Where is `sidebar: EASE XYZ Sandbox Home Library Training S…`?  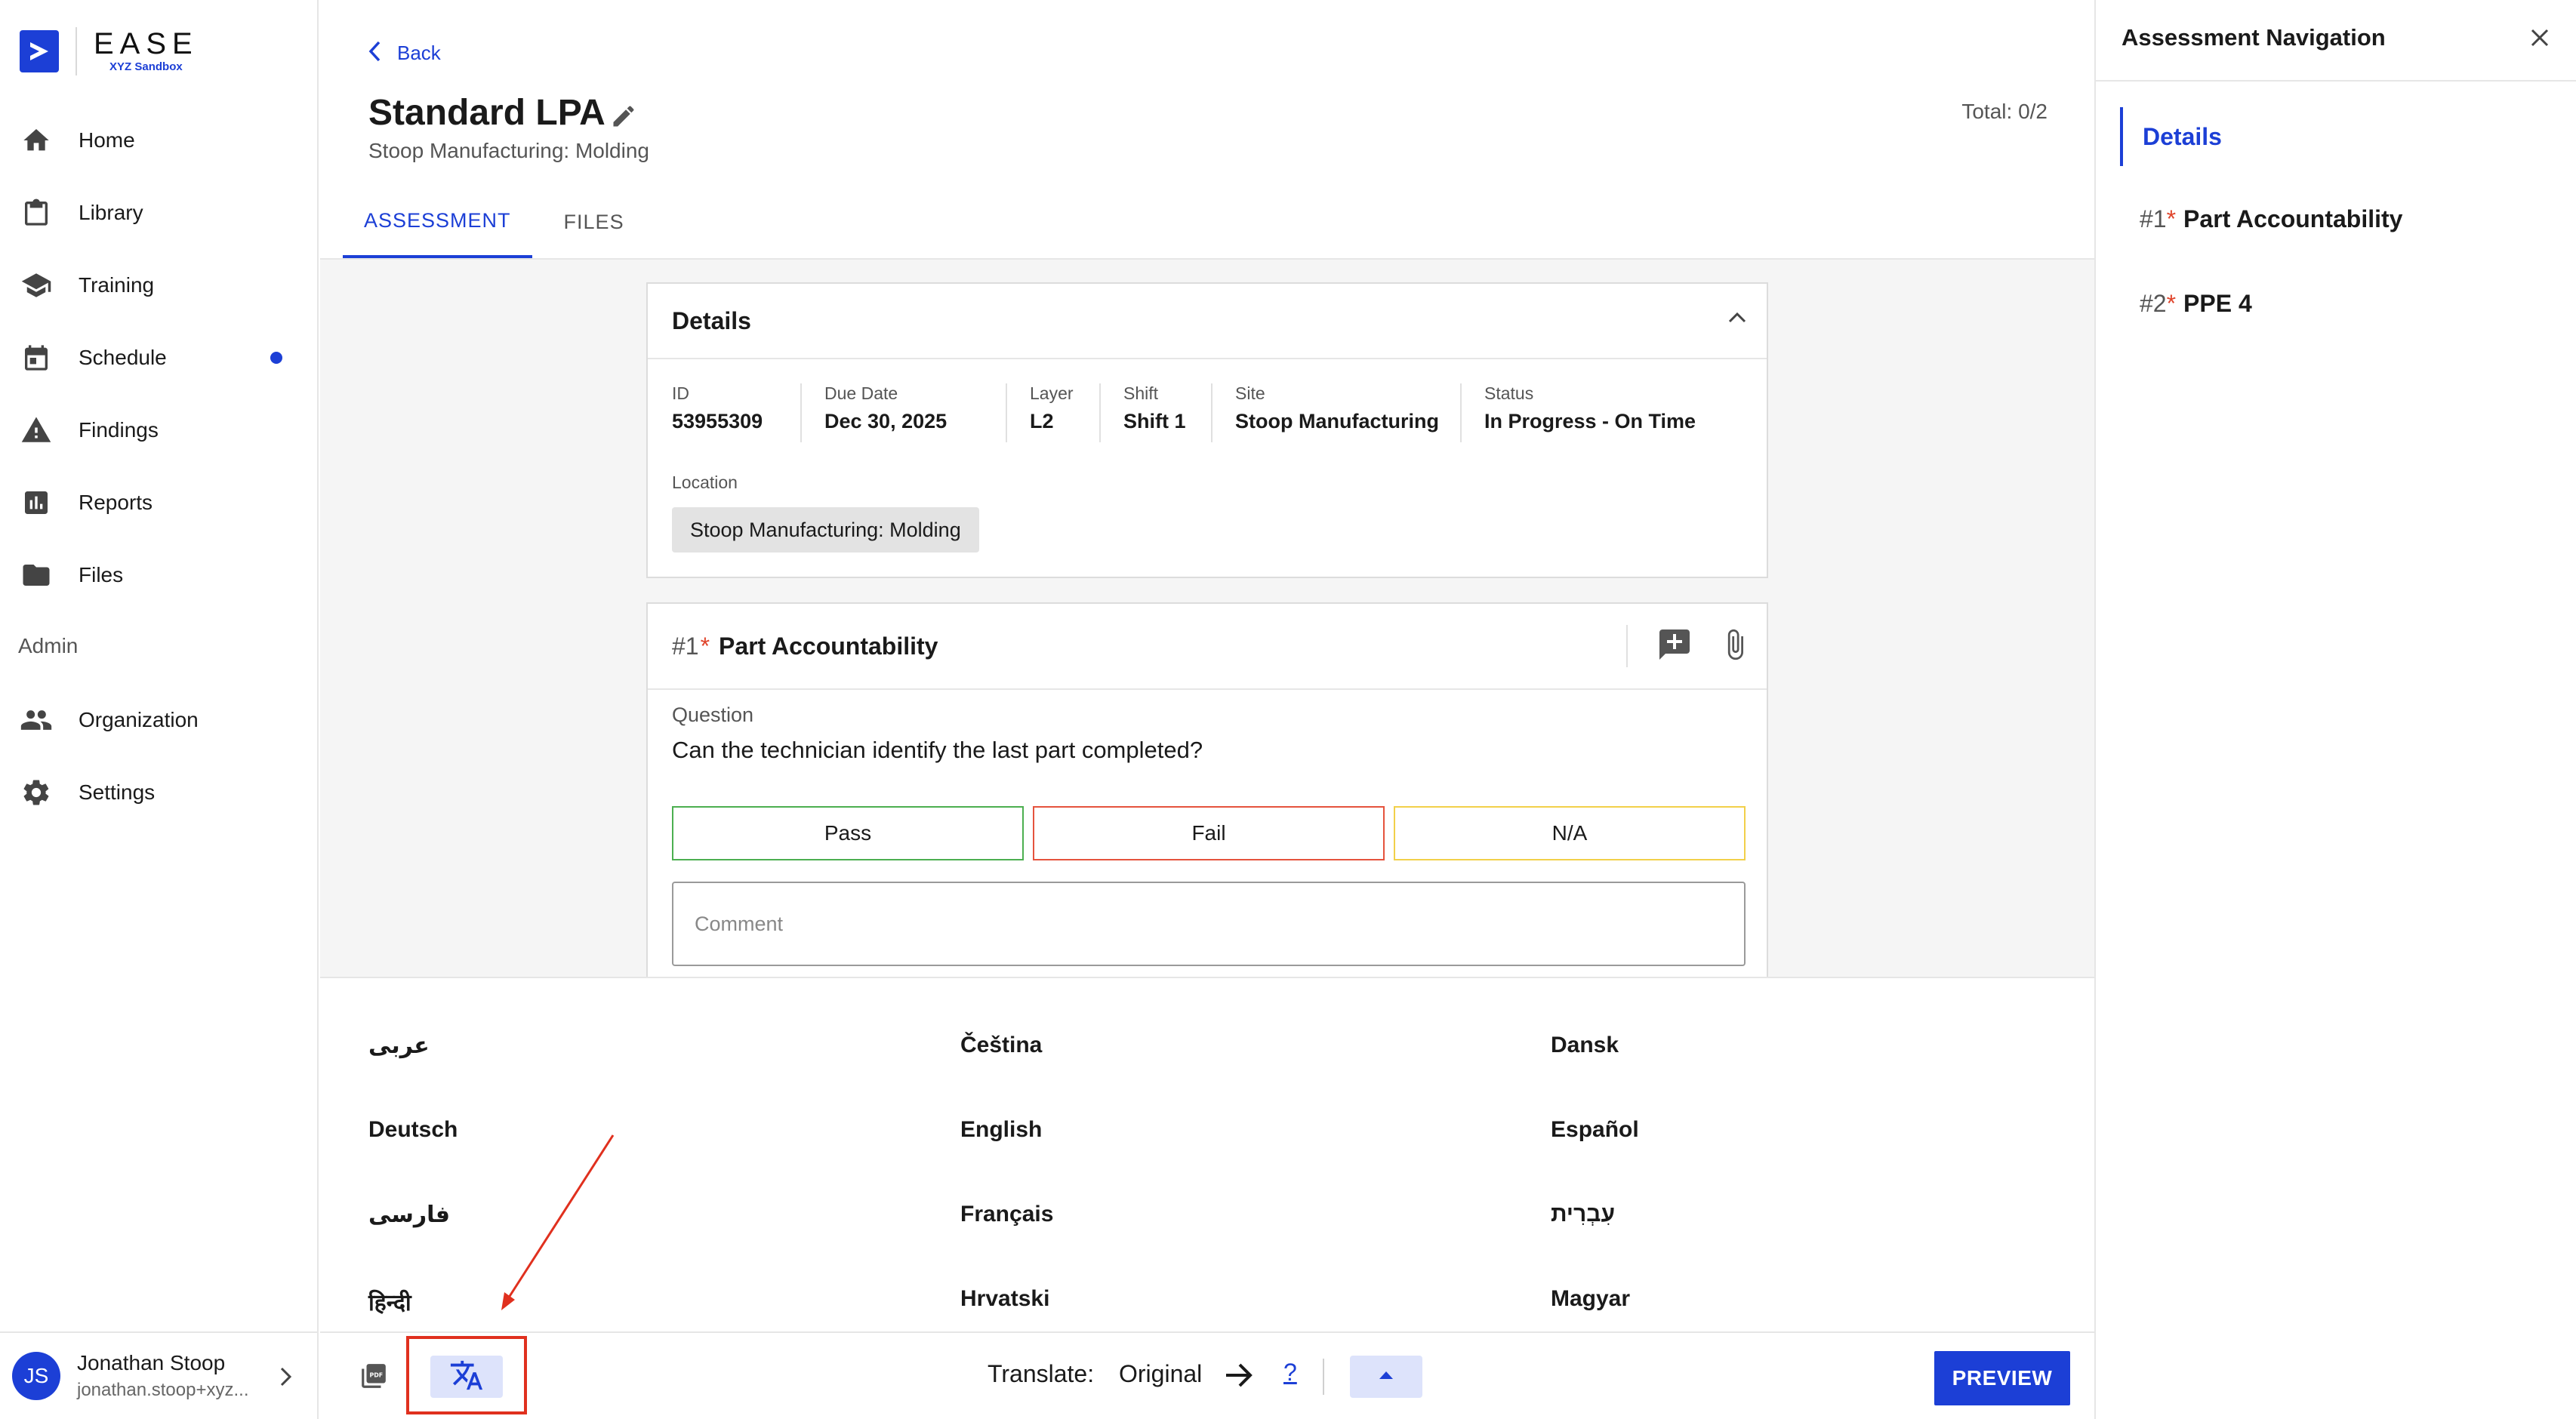
sidebar: EASE XYZ Sandbox Home Library Training S… is located at coordinates (159, 709).